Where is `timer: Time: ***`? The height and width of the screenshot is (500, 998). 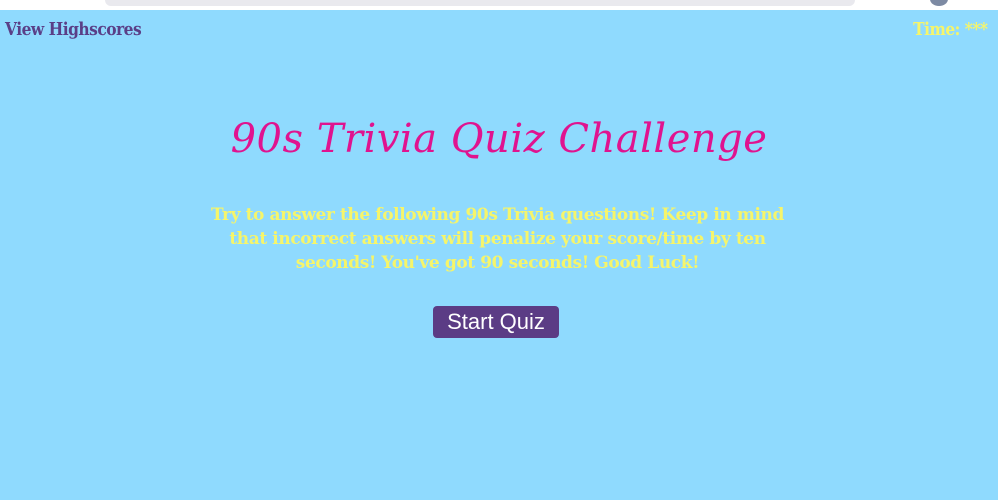 timer: Time: *** is located at coordinates (945, 29).